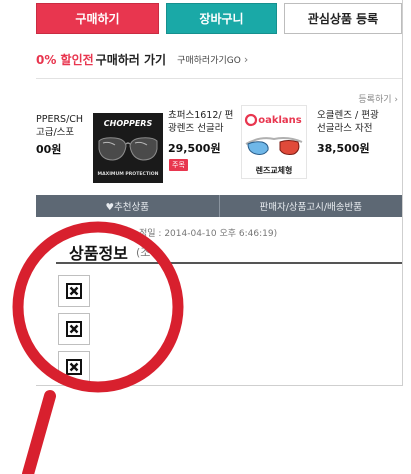 The image size is (411, 474). I want to click on product-image-choppers: CHOPPERS MAXIMUM PROTECTION, so click(128, 148).